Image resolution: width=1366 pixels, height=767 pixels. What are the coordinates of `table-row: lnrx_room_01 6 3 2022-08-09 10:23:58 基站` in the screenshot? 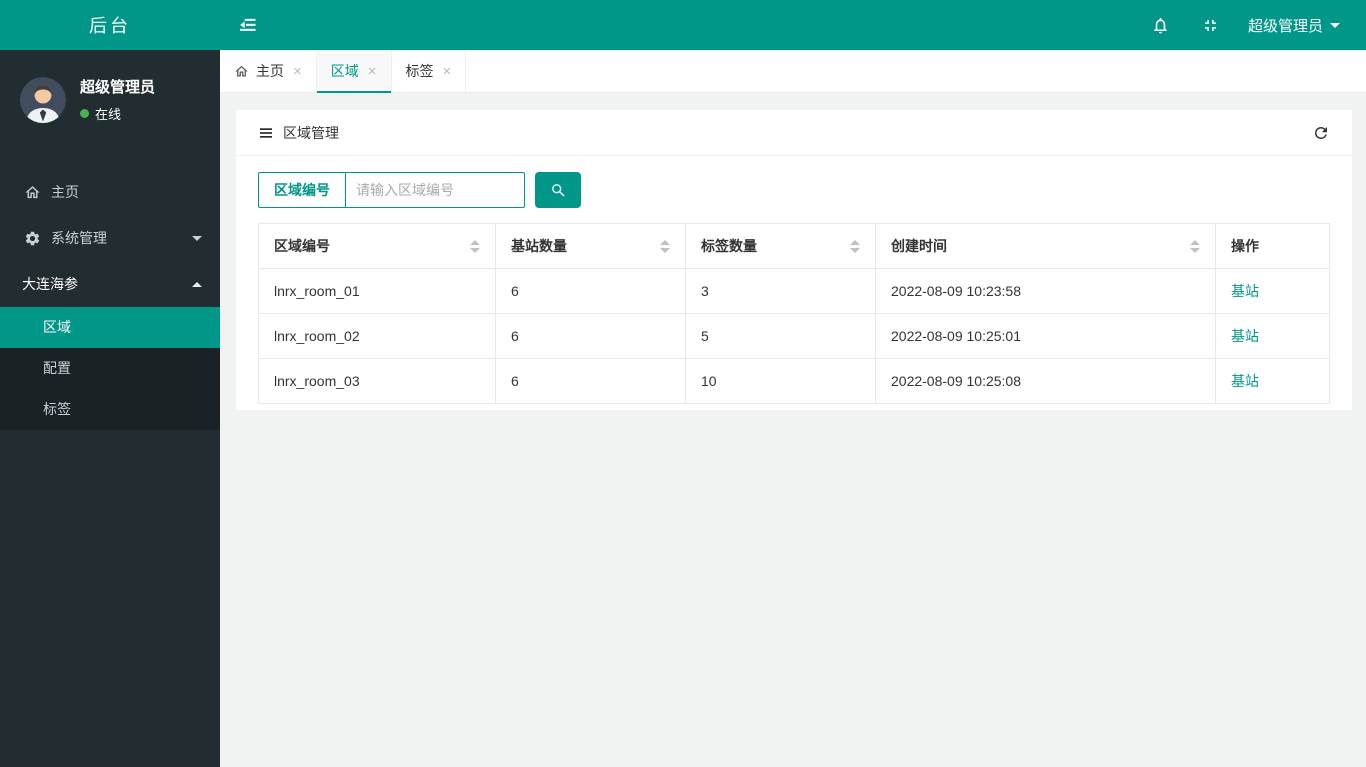 It's located at (794, 291).